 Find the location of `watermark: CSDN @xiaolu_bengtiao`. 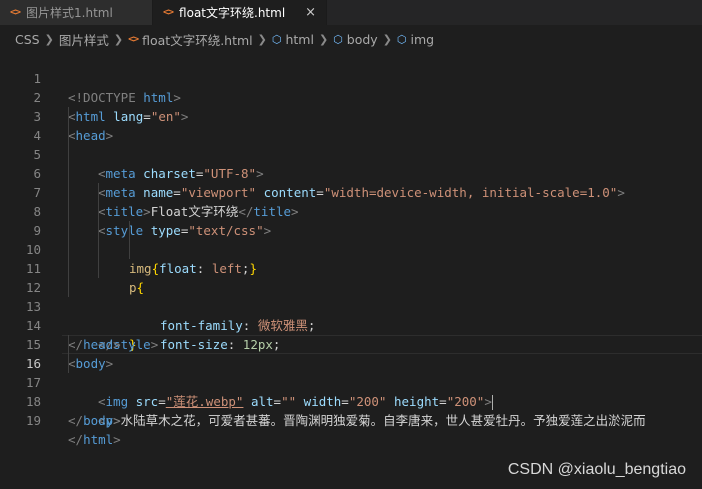

watermark: CSDN @xiaolu_bengtiao is located at coordinates (596, 469).